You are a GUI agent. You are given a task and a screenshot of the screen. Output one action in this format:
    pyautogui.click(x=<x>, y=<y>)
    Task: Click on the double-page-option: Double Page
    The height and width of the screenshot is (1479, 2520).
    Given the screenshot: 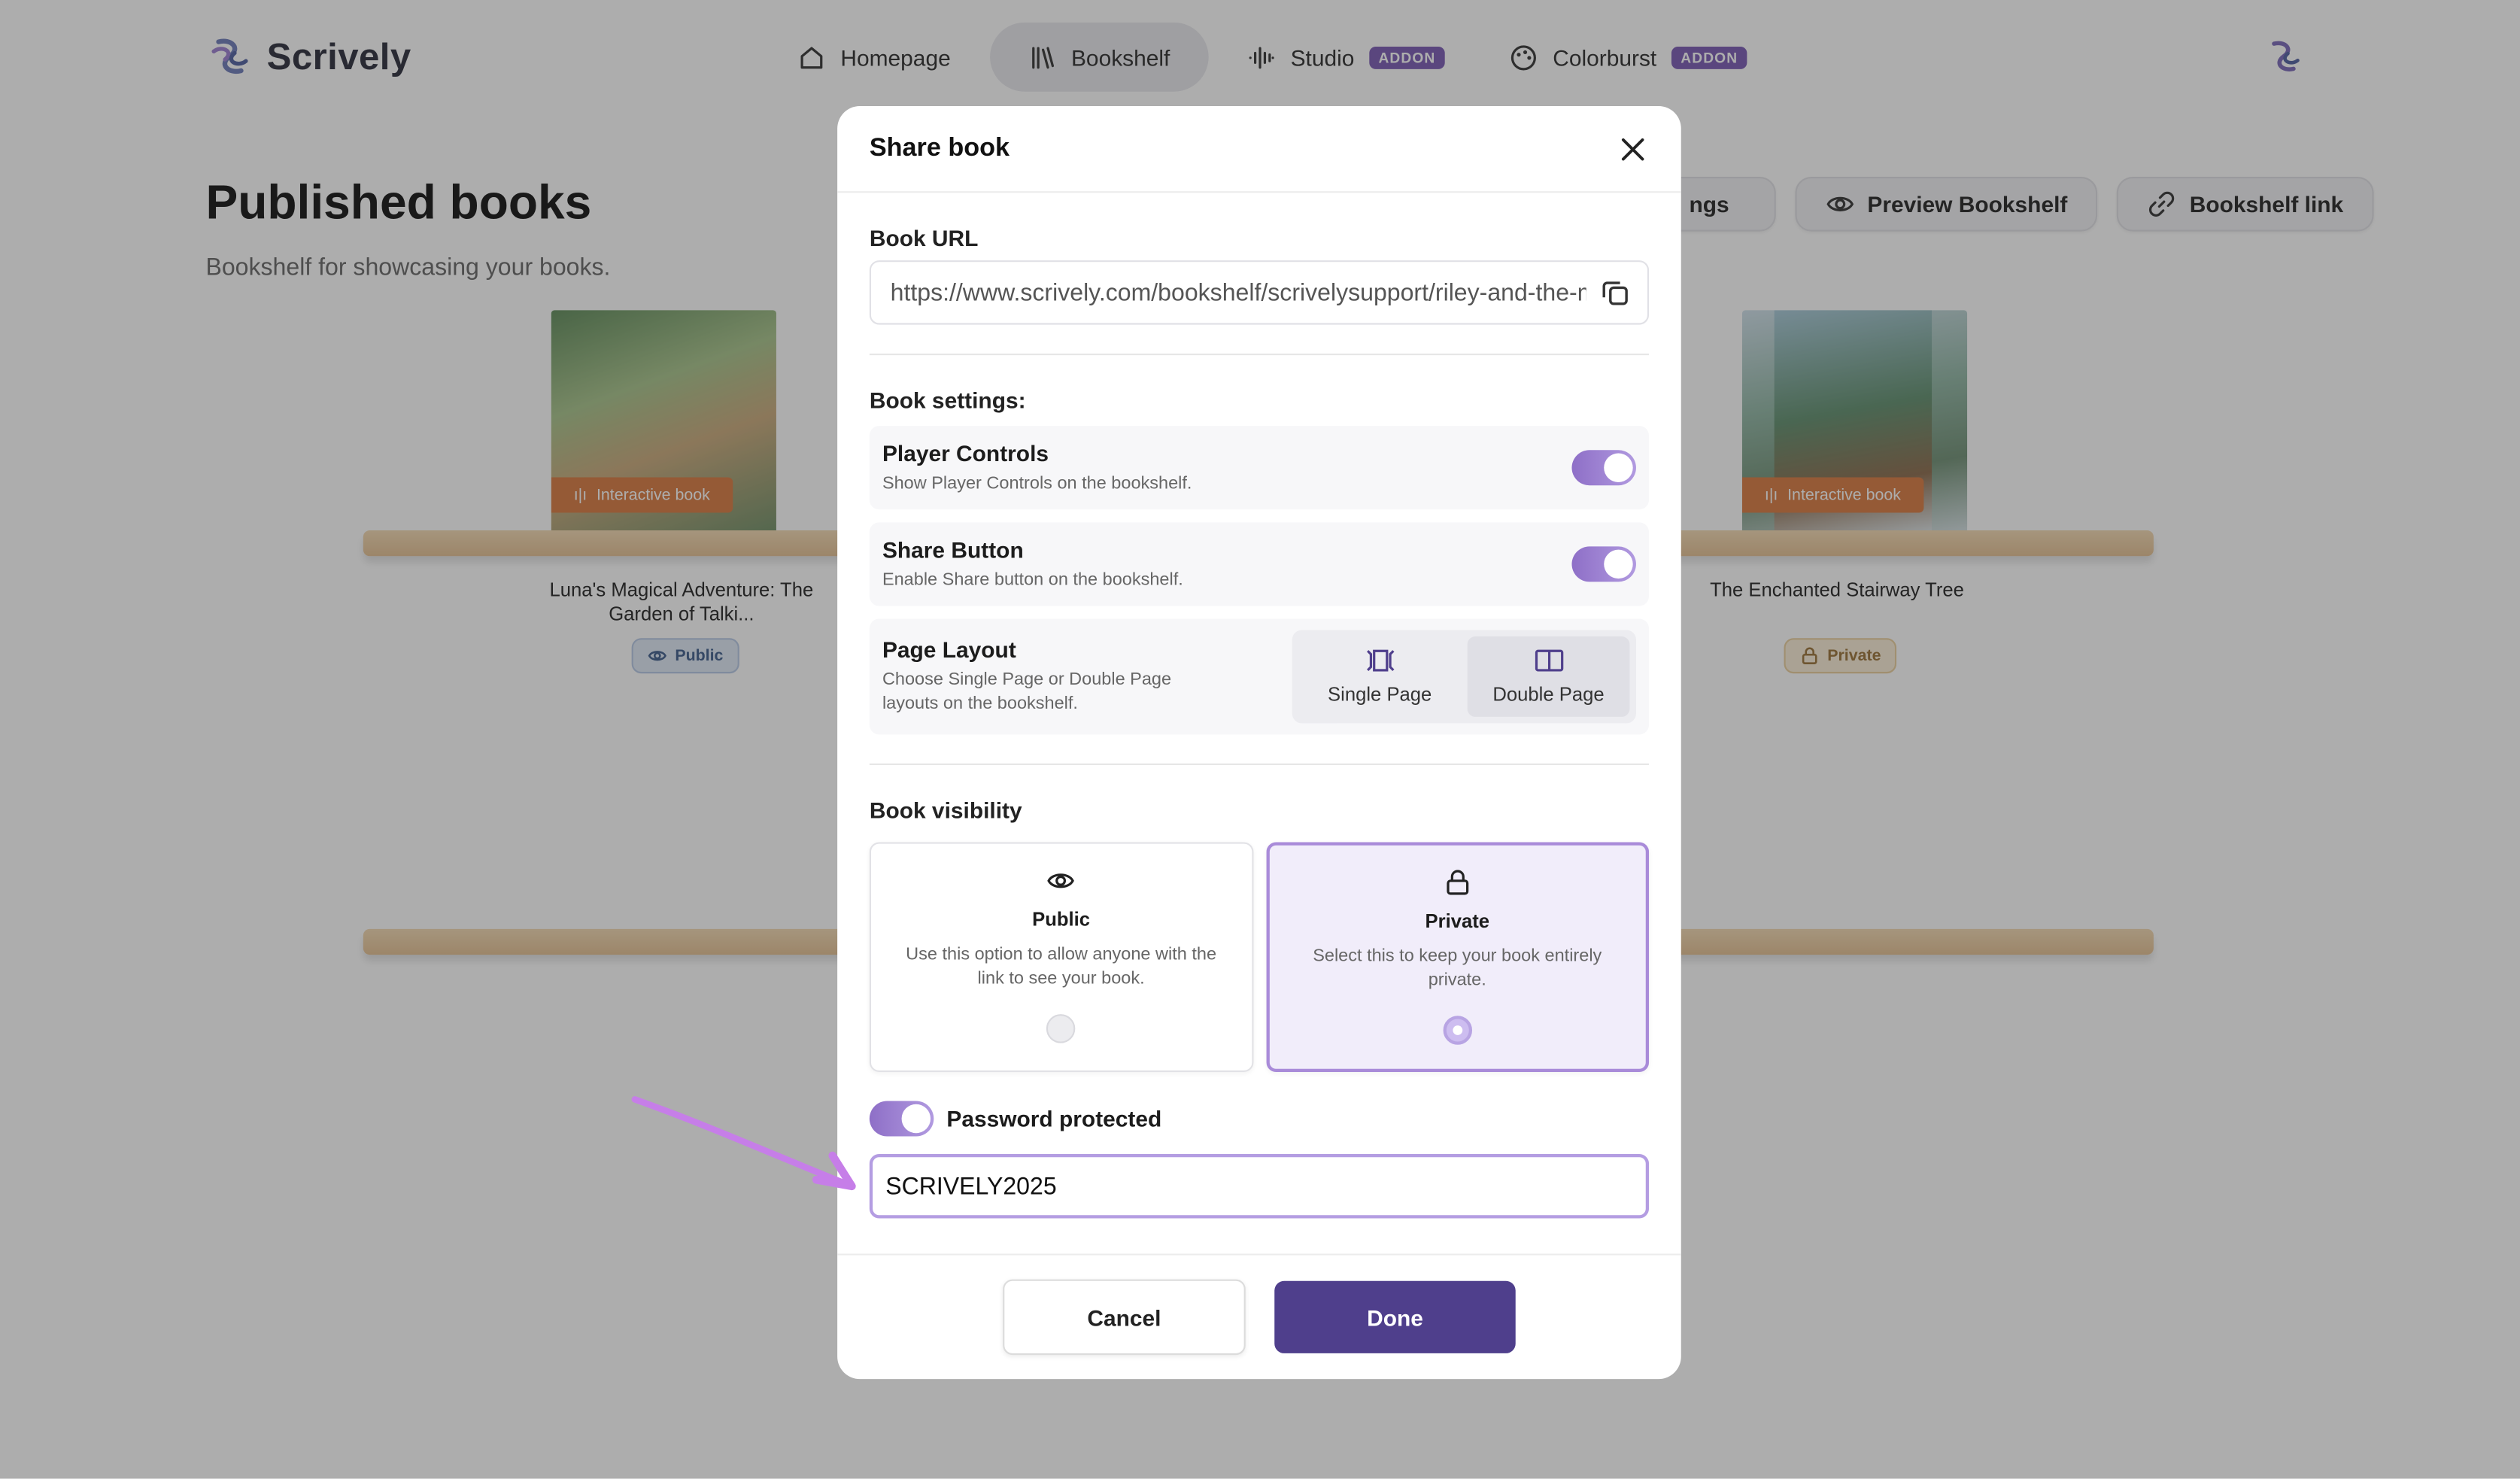 What is the action you would take?
    pyautogui.click(x=1548, y=676)
    